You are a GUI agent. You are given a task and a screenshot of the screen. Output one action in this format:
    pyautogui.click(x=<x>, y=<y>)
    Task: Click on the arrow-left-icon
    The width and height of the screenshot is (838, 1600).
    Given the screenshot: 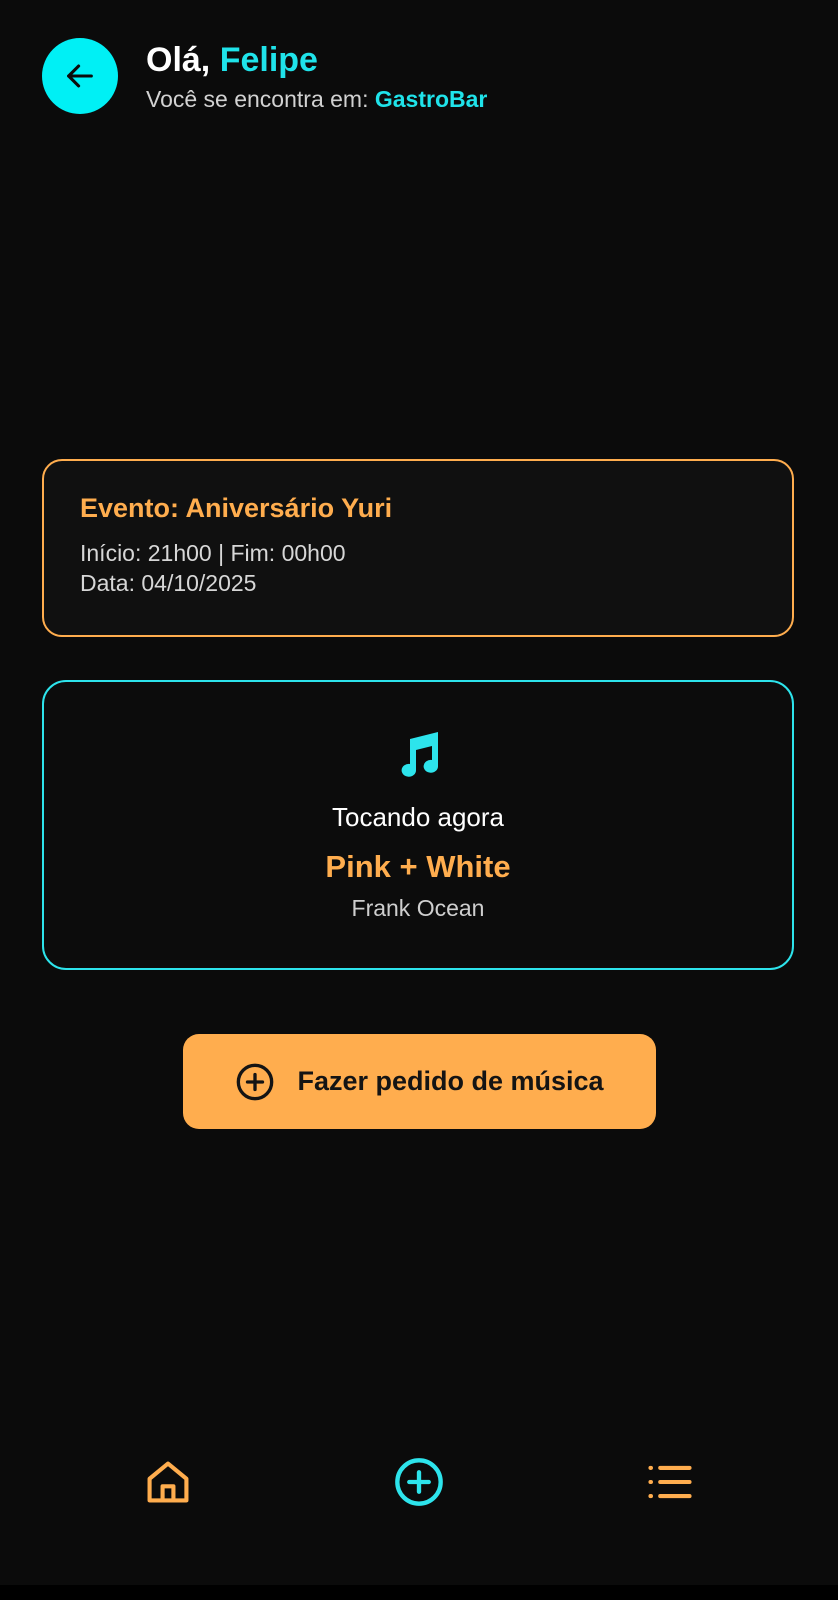 What is the action you would take?
    pyautogui.click(x=80, y=76)
    